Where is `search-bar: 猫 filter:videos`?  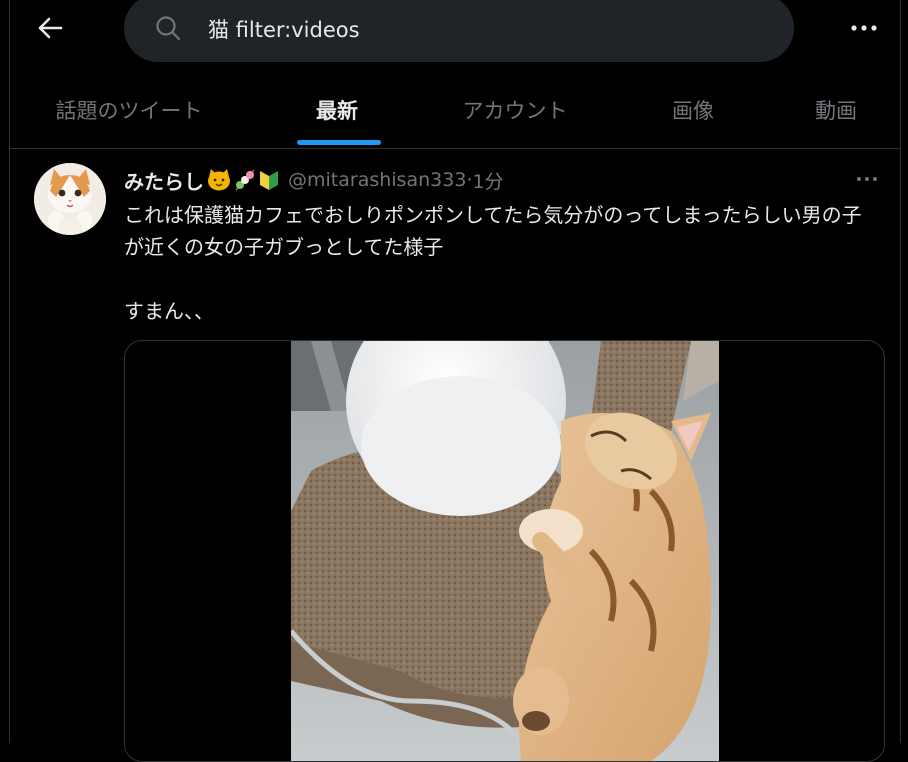 search-bar: 猫 filter:videos is located at coordinates (459, 31).